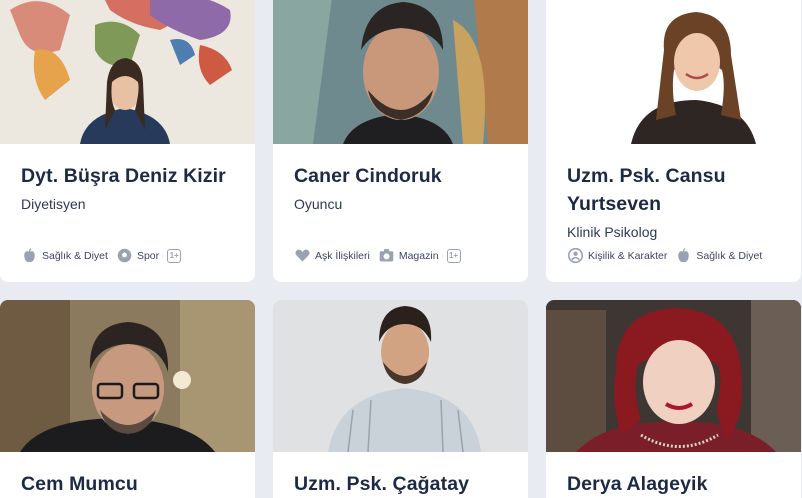  I want to click on expert-name: Uzm. Psk. Çağatay, so click(382, 484).